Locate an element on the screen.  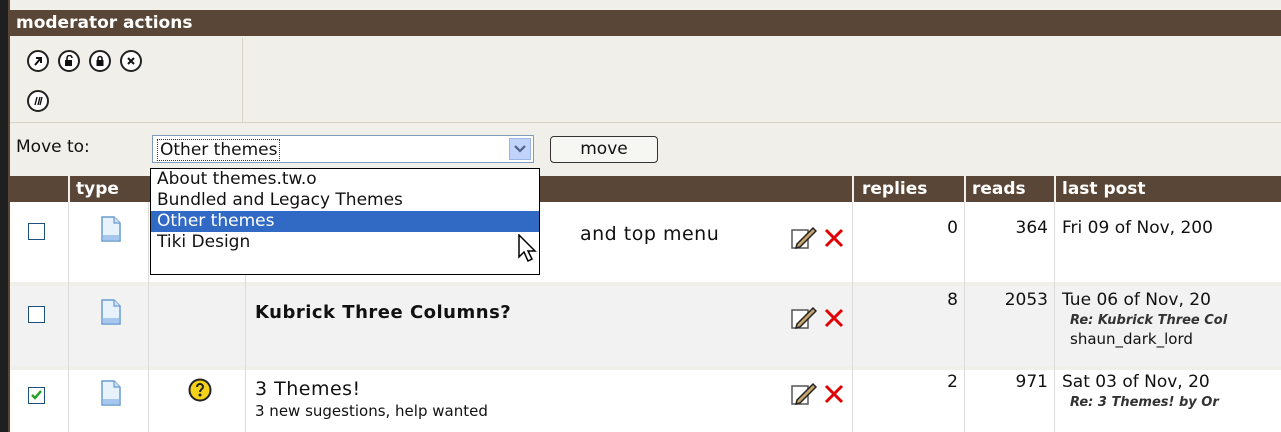
last-post-date: Sat 03 of Nov, 20 is located at coordinates (1136, 382).